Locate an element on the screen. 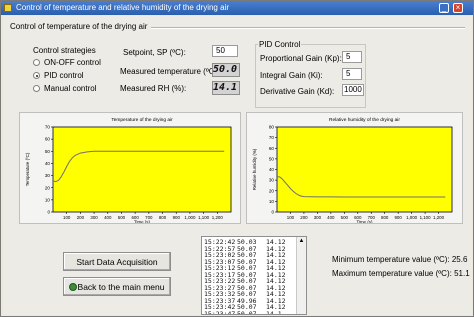 This screenshot has height=317, width=474. start-acquisition-button: Start Data Acquisition is located at coordinates (117, 261).